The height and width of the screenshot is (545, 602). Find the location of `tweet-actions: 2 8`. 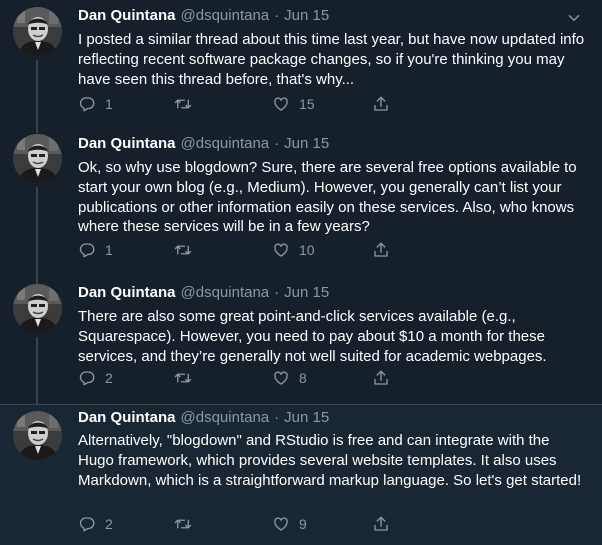

tweet-actions: 2 8 is located at coordinates (238, 380).